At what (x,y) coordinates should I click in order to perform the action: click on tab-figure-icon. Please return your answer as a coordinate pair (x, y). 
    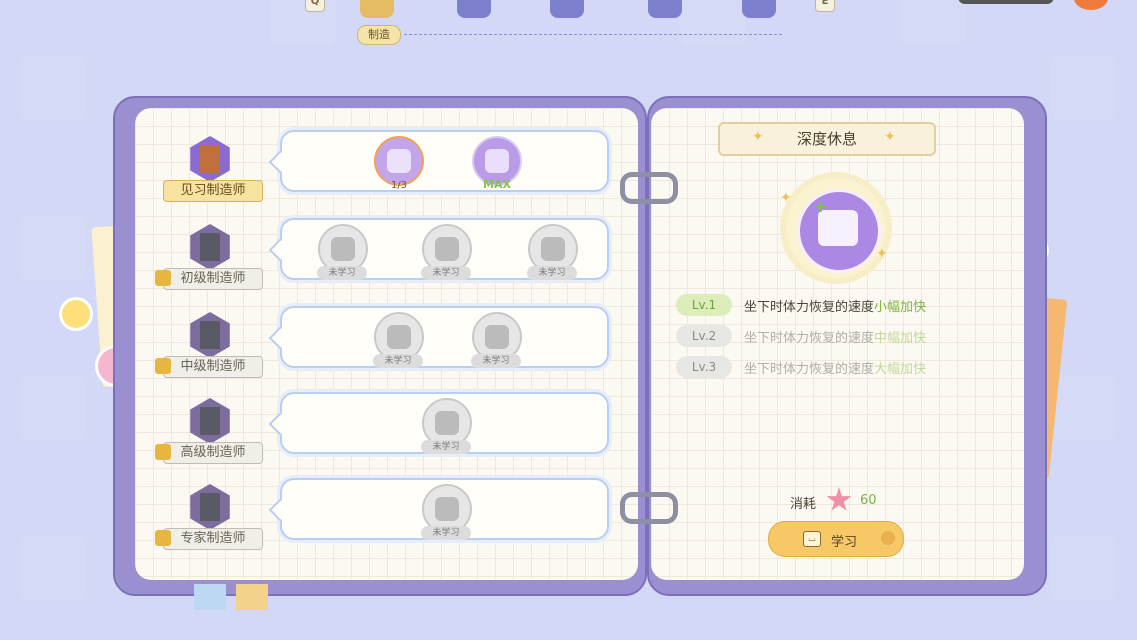
    Looking at the image, I should click on (474, 9).